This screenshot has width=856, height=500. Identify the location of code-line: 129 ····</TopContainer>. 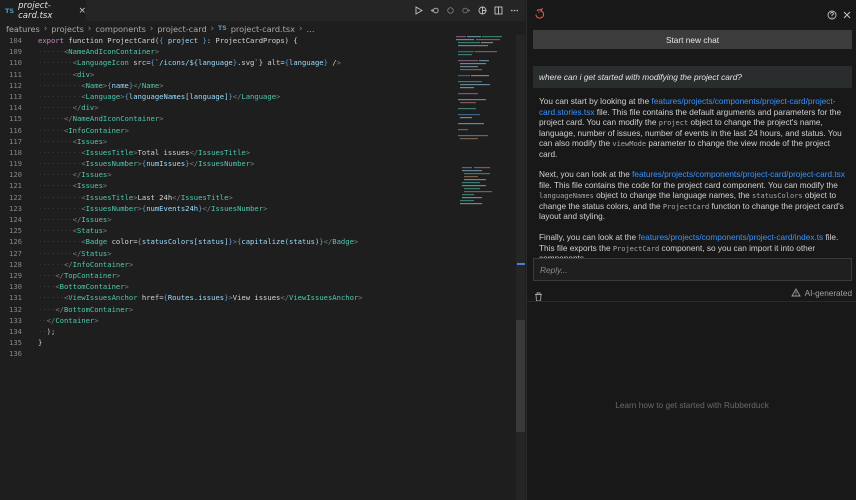
(230, 275).